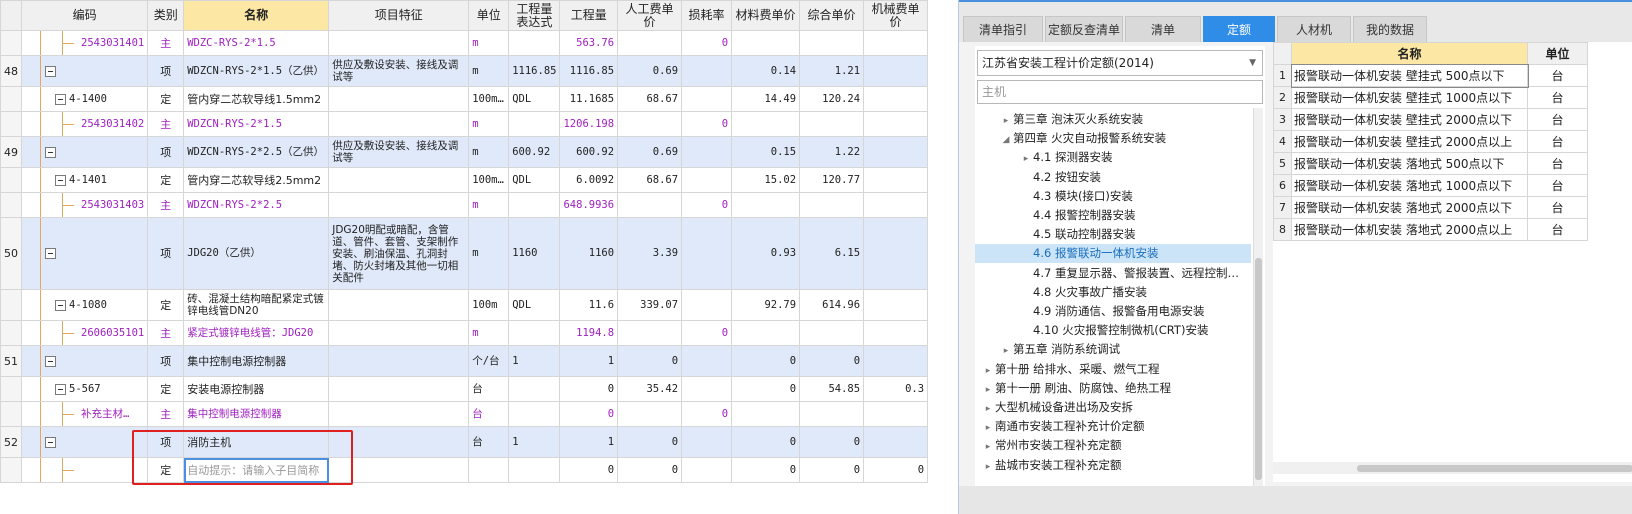 Image resolution: width=1632 pixels, height=514 pixels. What do you see at coordinates (1113, 407) in the screenshot?
I see `tree-node: ▸ 大型机械设备进出场及安拆` at bounding box center [1113, 407].